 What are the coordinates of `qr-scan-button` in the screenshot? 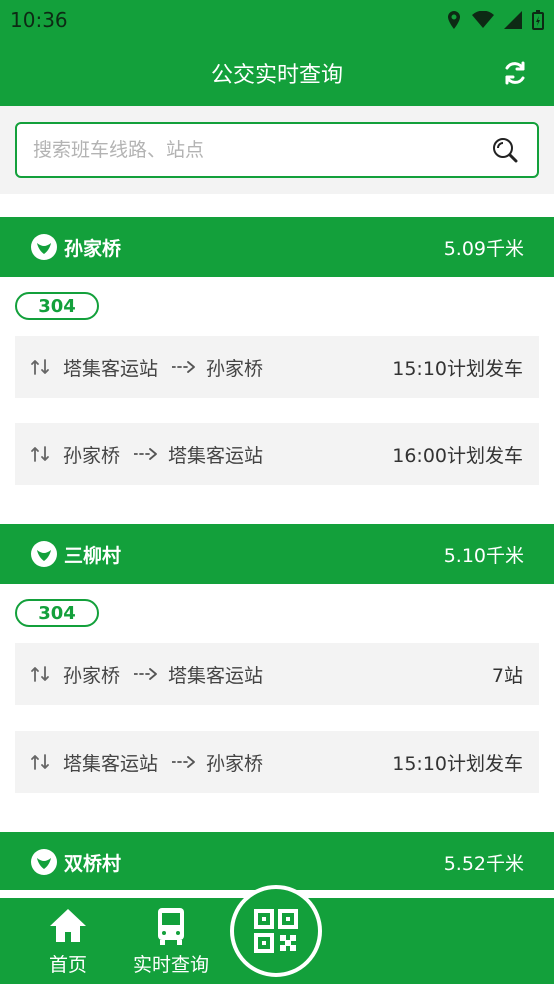 It's located at (276, 931).